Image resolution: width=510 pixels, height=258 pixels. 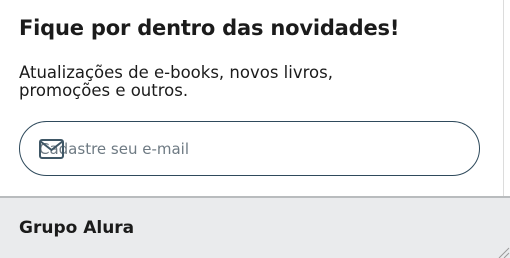 What do you see at coordinates (77, 228) in the screenshot?
I see `footer-title: Grupo Alura` at bounding box center [77, 228].